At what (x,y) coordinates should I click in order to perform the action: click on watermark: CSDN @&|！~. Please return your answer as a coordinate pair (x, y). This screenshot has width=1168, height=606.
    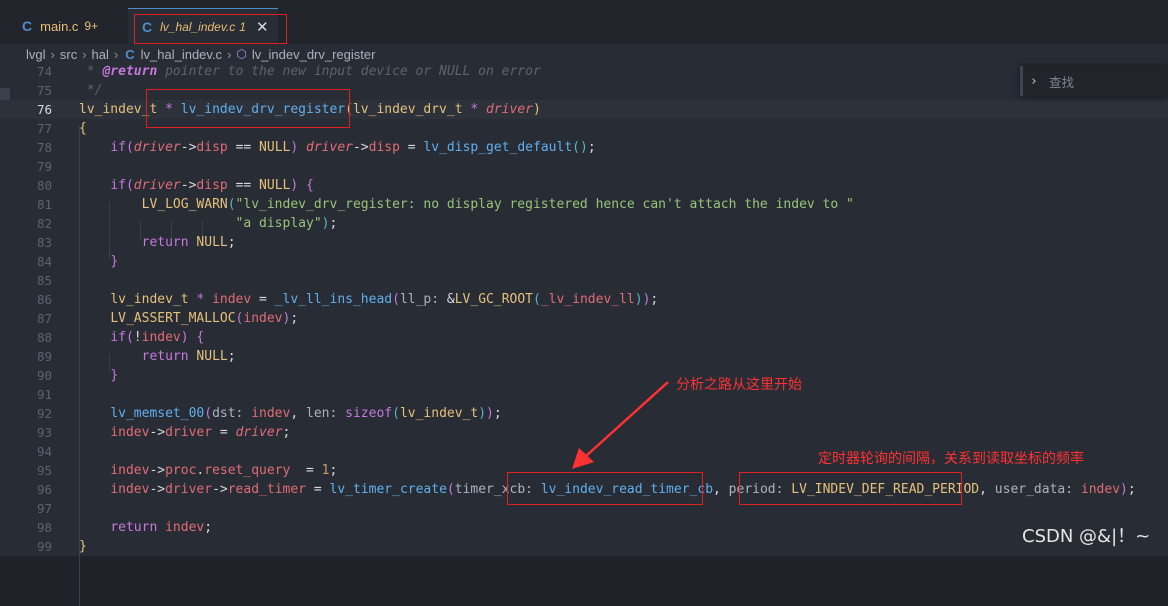
    Looking at the image, I should click on (1086, 536).